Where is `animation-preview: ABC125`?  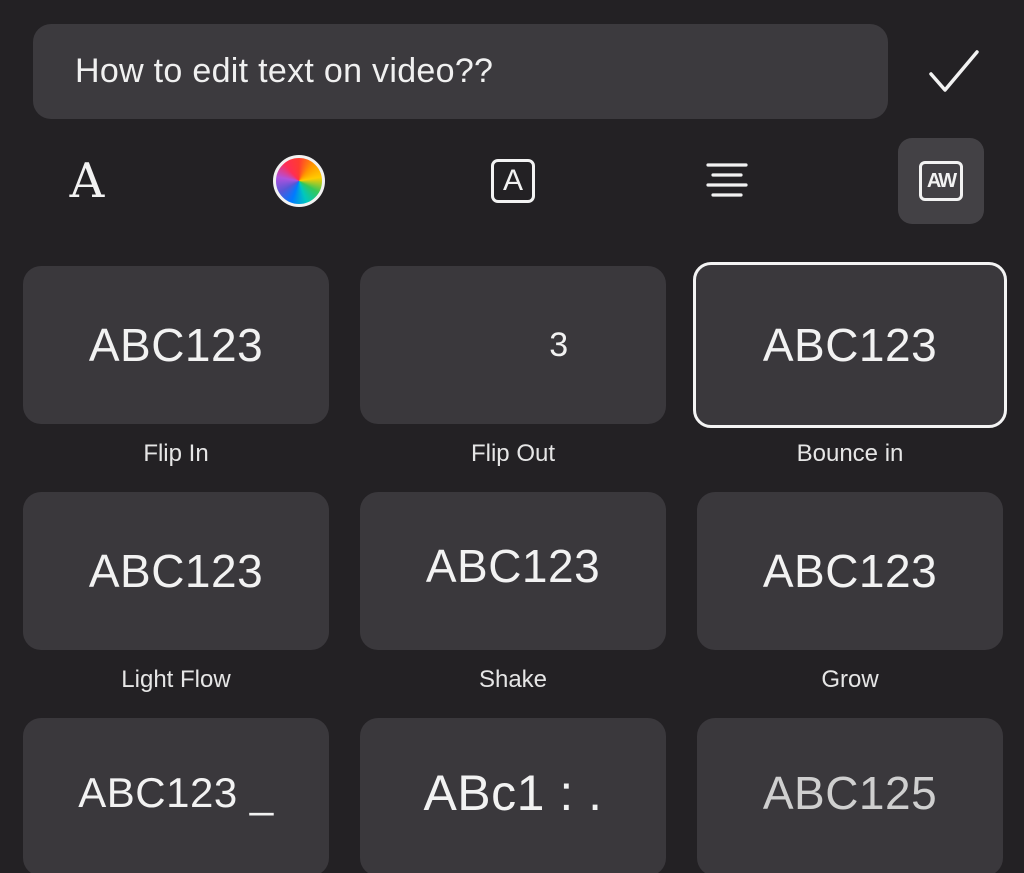 animation-preview: ABC125 is located at coordinates (850, 793).